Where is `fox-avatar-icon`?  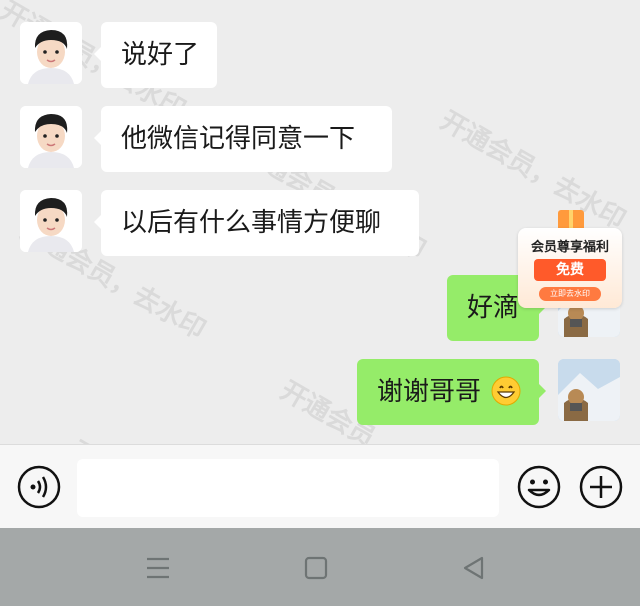 fox-avatar-icon is located at coordinates (589, 390).